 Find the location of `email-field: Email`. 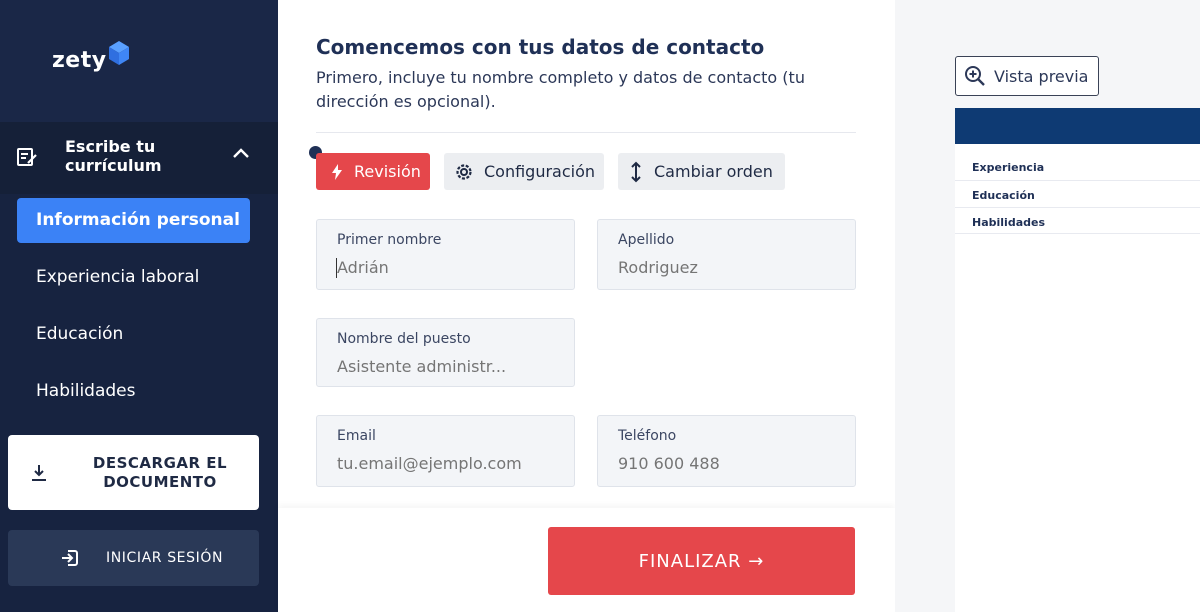

email-field: Email is located at coordinates (445, 451).